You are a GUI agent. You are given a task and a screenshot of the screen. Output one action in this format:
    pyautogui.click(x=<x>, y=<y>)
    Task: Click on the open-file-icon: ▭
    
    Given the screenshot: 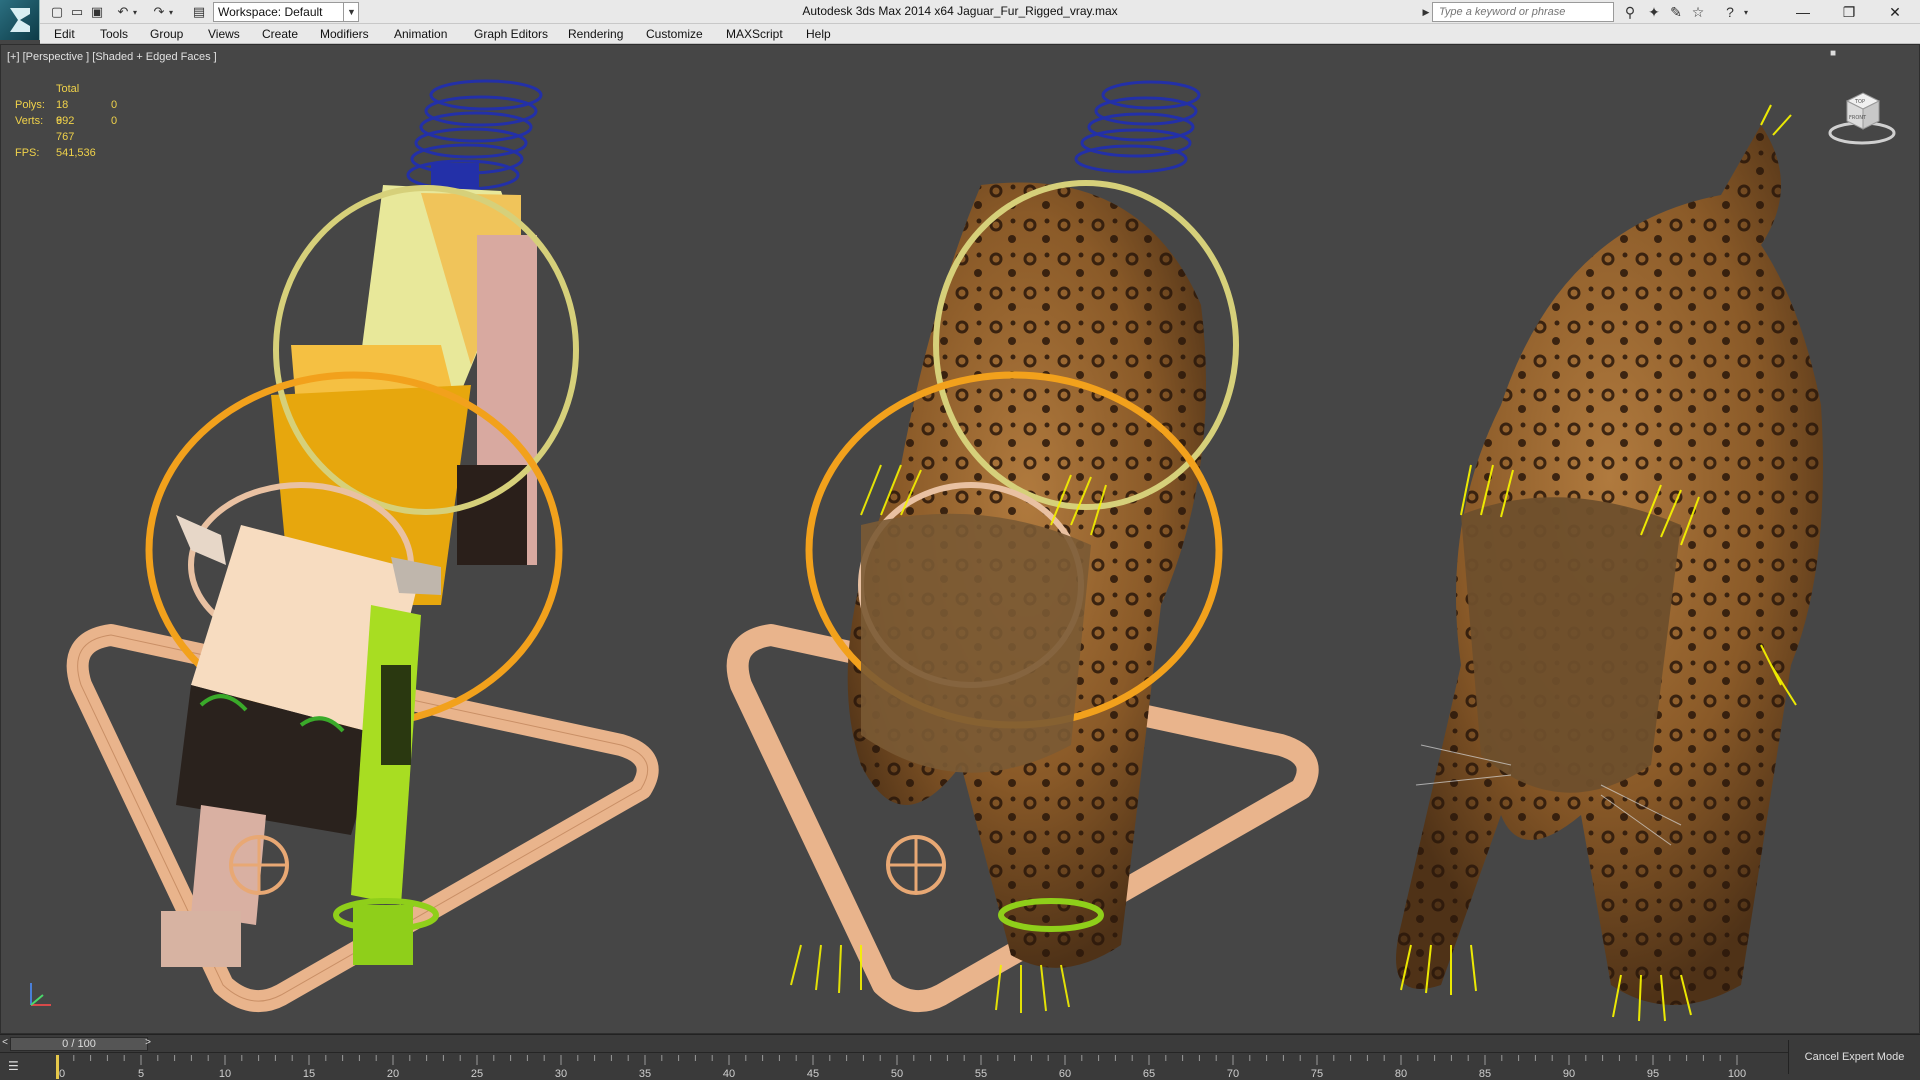 What is the action you would take?
    pyautogui.click(x=77, y=12)
    